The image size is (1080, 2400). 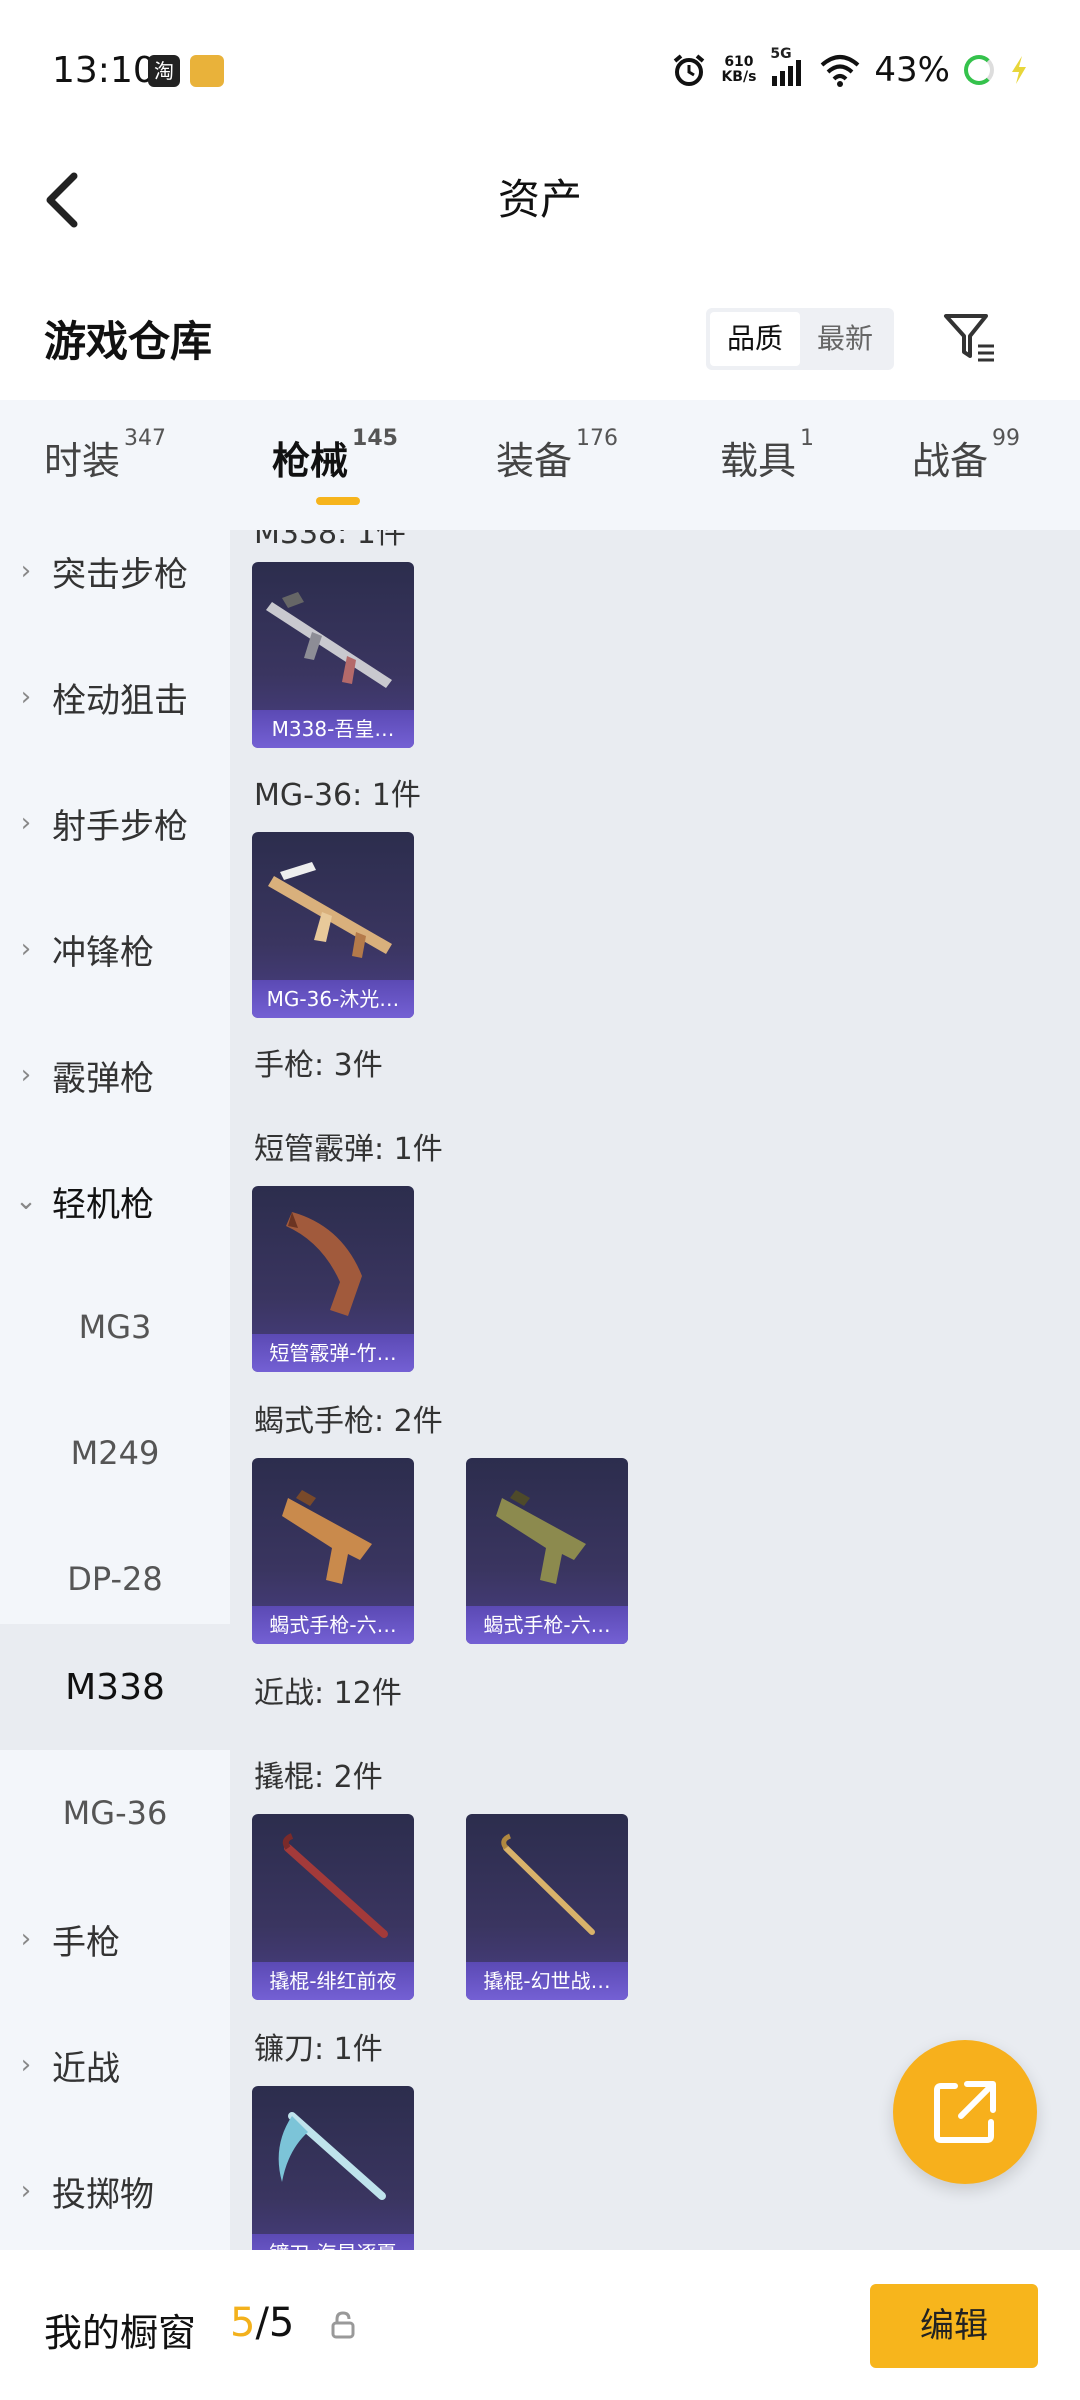 I want to click on share-fab, so click(x=965, y=2112).